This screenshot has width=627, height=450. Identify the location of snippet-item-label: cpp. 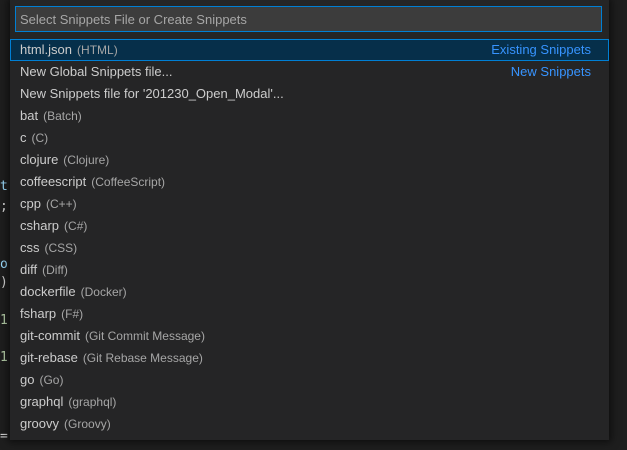
(30, 203).